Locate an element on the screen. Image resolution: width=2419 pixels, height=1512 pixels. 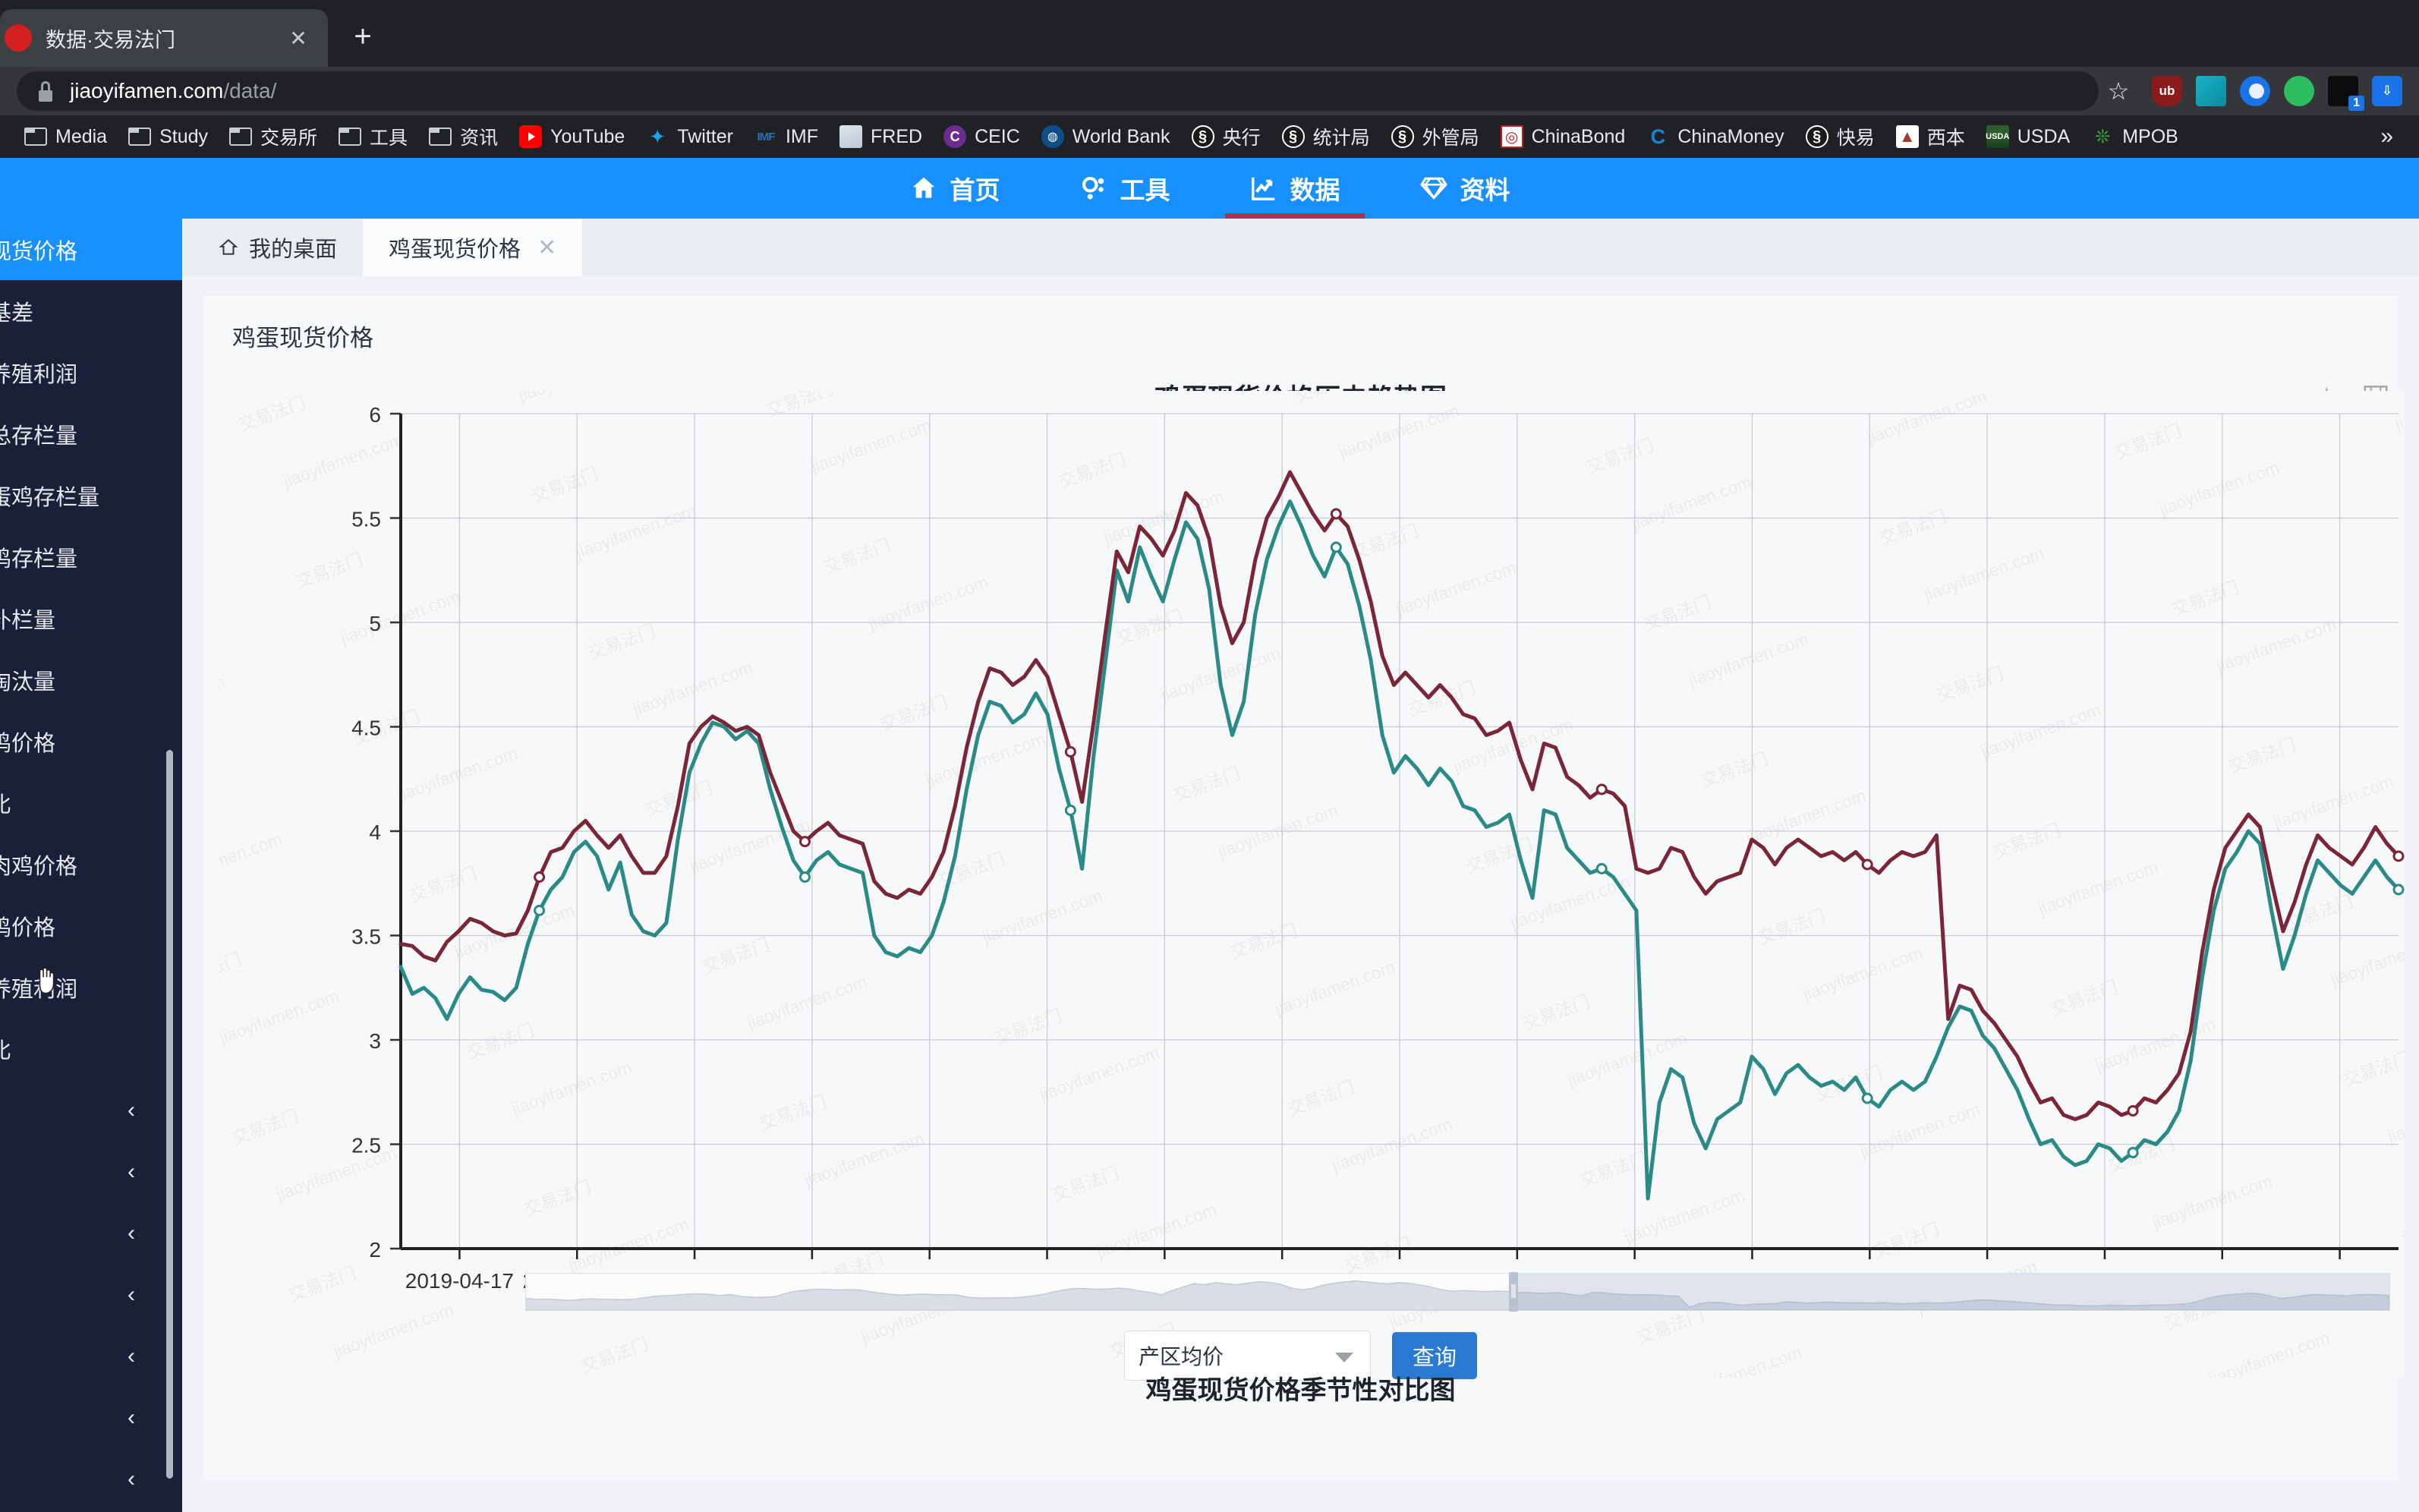
nav-item-data: 数据 is located at coordinates (1295, 188).